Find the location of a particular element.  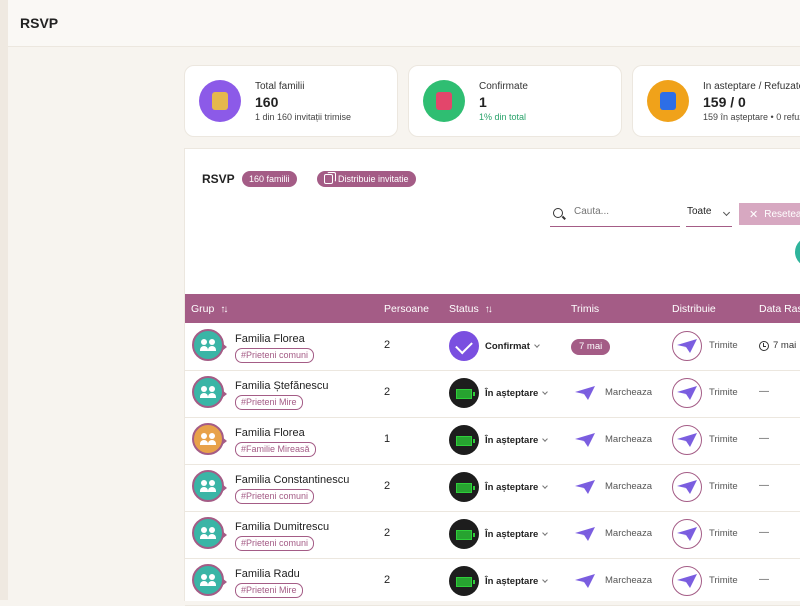

top-bar: RSVP is located at coordinates (404, 23).